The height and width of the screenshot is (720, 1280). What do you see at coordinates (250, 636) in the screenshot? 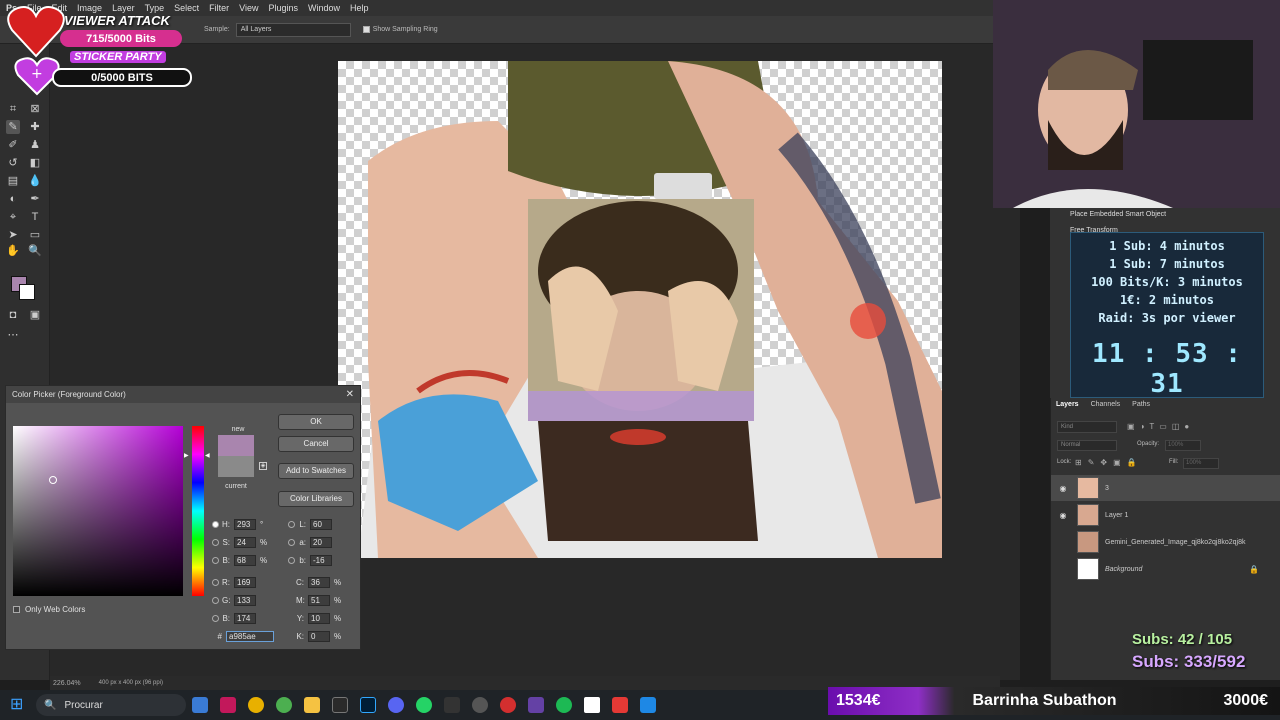
I see `hex-input: a985ae` at bounding box center [250, 636].